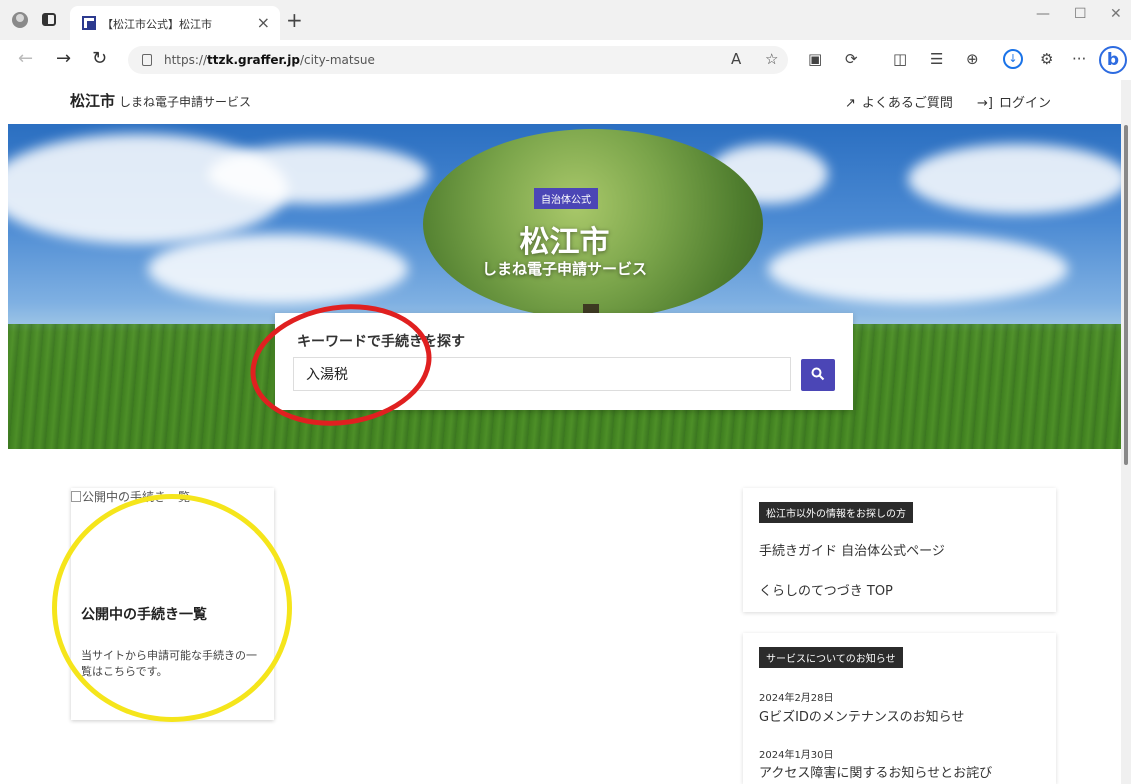  What do you see at coordinates (564, 269) in the screenshot?
I see `hero-subtitle: しまね電子申請サービス` at bounding box center [564, 269].